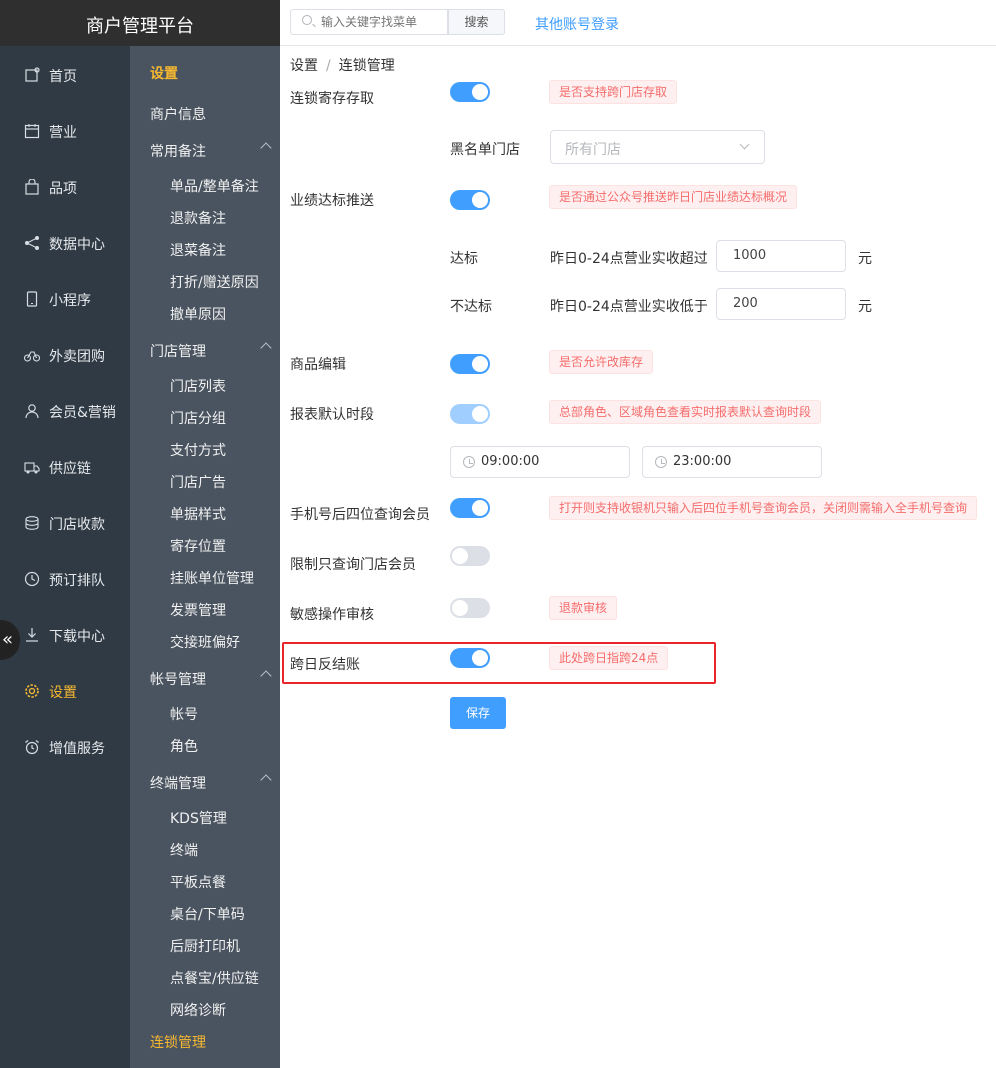  Describe the element at coordinates (332, 201) in the screenshot. I see `perf-push-label: 业绩达标推送` at that location.